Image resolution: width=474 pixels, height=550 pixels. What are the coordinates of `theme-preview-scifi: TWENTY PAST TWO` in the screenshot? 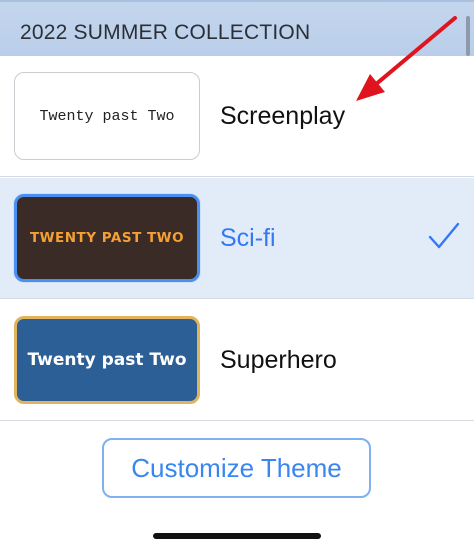 It's located at (107, 238).